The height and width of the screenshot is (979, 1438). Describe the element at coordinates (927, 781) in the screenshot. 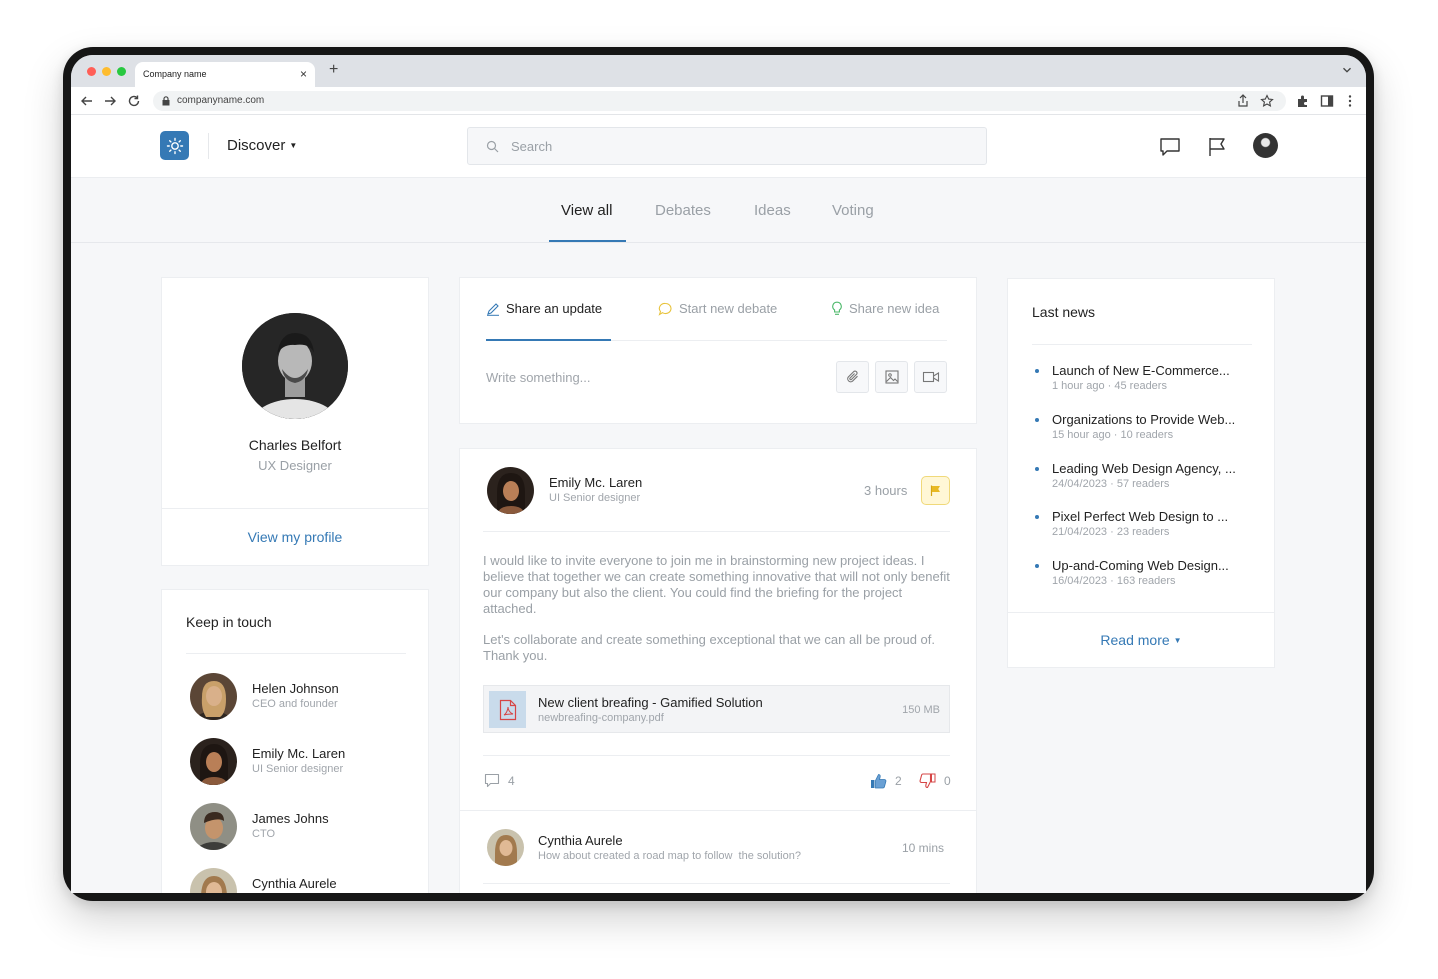

I see `thumbs-down-icon` at that location.